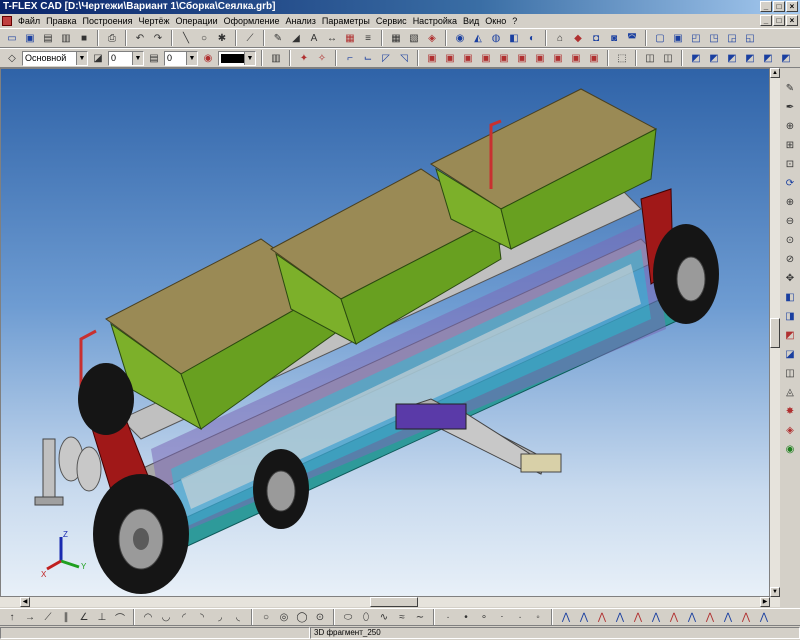  I want to click on menu-annotation: Оформление, so click(252, 21).